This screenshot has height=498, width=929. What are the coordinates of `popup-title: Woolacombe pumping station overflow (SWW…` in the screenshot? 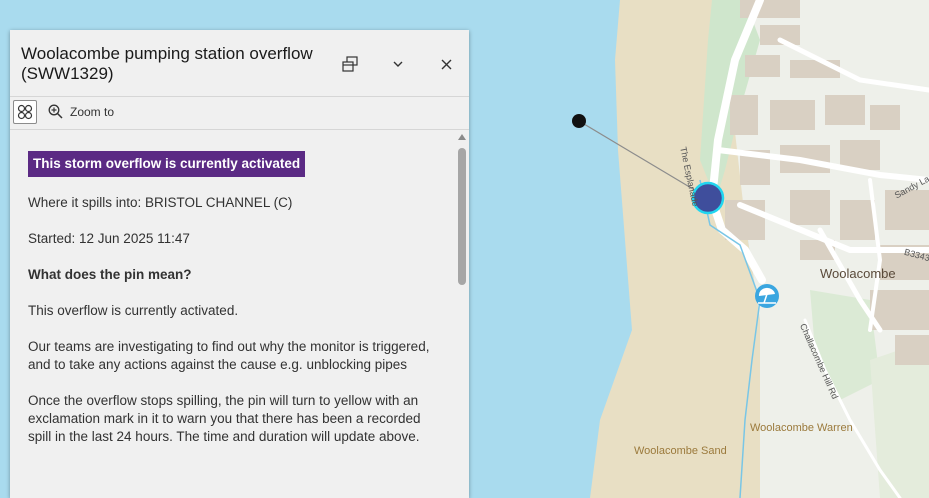 It's located at (167, 63).